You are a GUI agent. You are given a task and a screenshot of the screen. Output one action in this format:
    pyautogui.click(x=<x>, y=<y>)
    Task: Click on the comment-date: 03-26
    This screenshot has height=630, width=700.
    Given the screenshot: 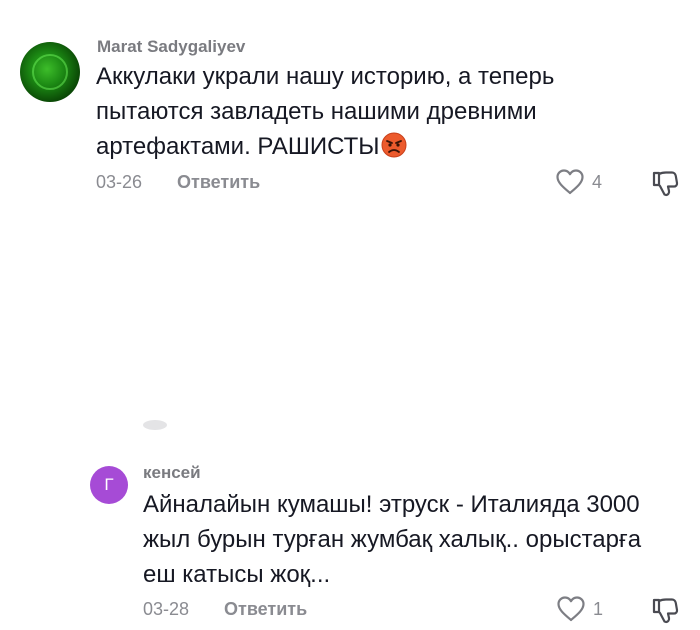 What is the action you would take?
    pyautogui.click(x=119, y=182)
    